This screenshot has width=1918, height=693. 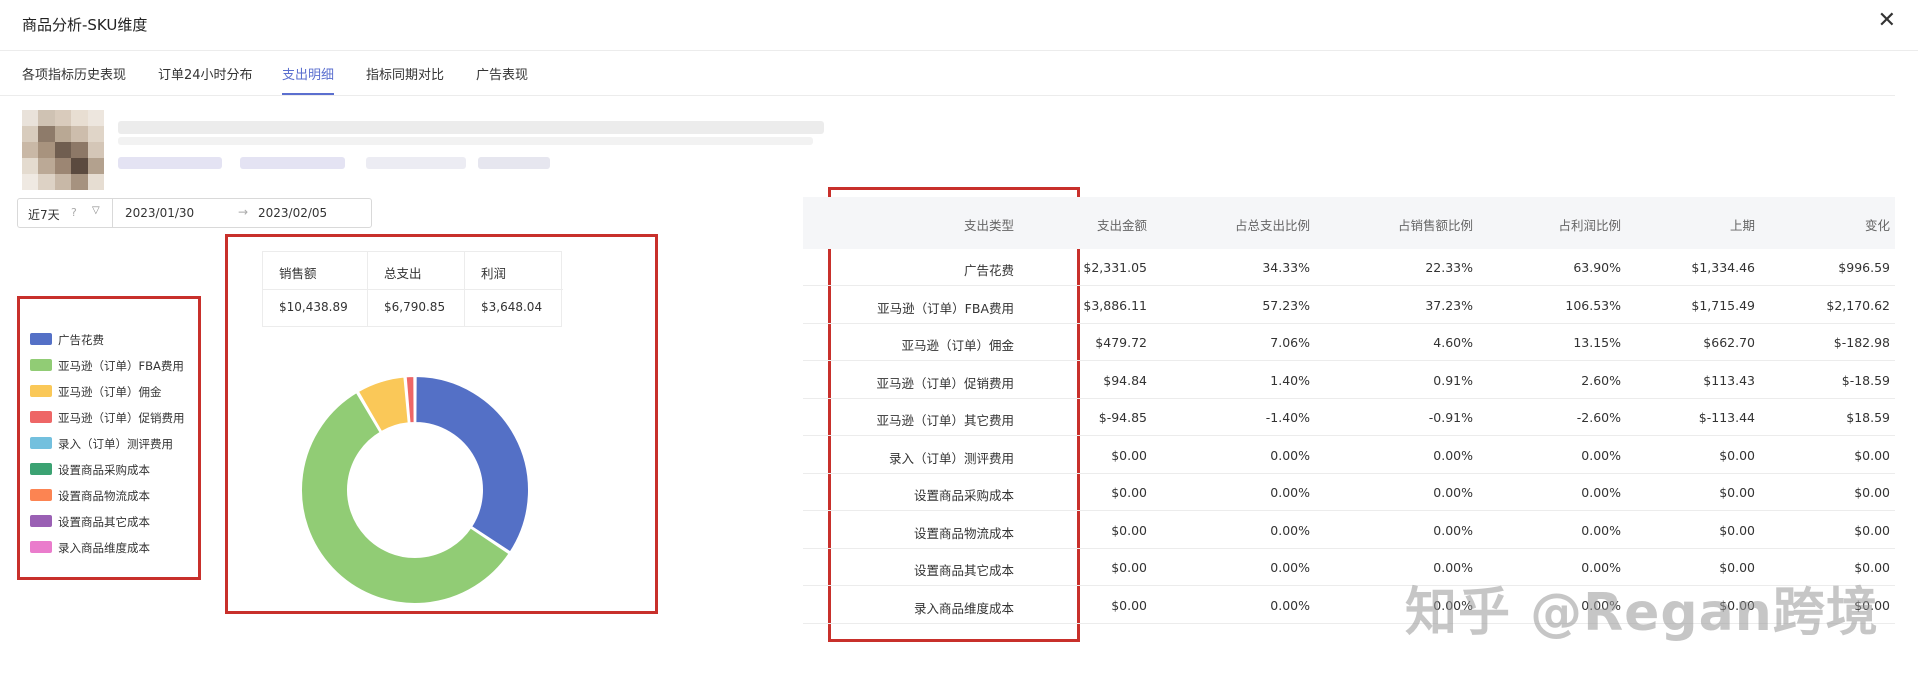 What do you see at coordinates (63, 150) in the screenshot?
I see `product-thumbnail` at bounding box center [63, 150].